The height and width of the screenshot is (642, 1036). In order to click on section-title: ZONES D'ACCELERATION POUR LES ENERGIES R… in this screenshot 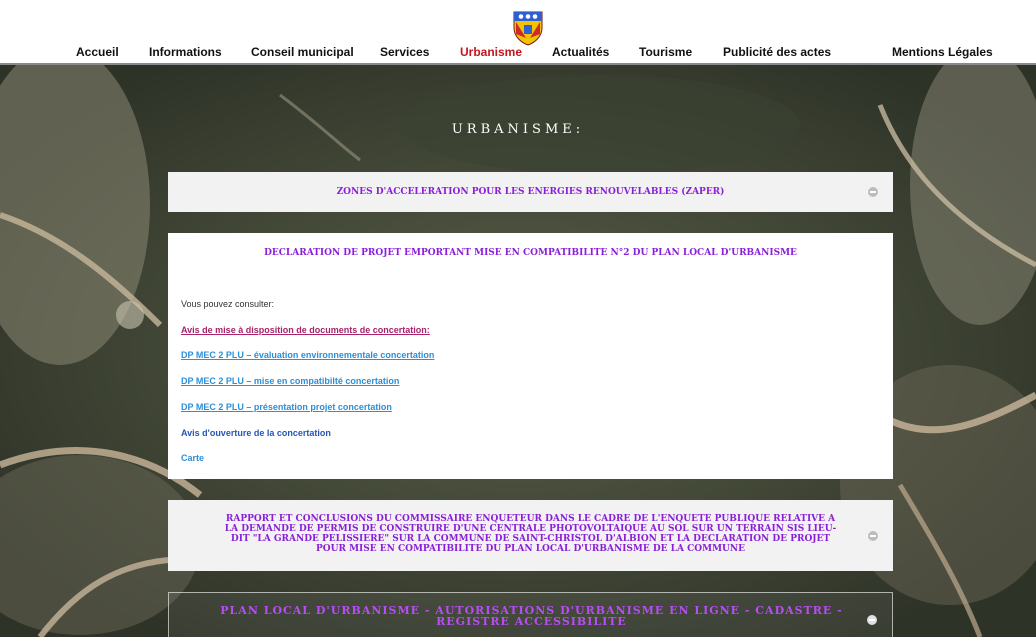, I will do `click(530, 192)`.